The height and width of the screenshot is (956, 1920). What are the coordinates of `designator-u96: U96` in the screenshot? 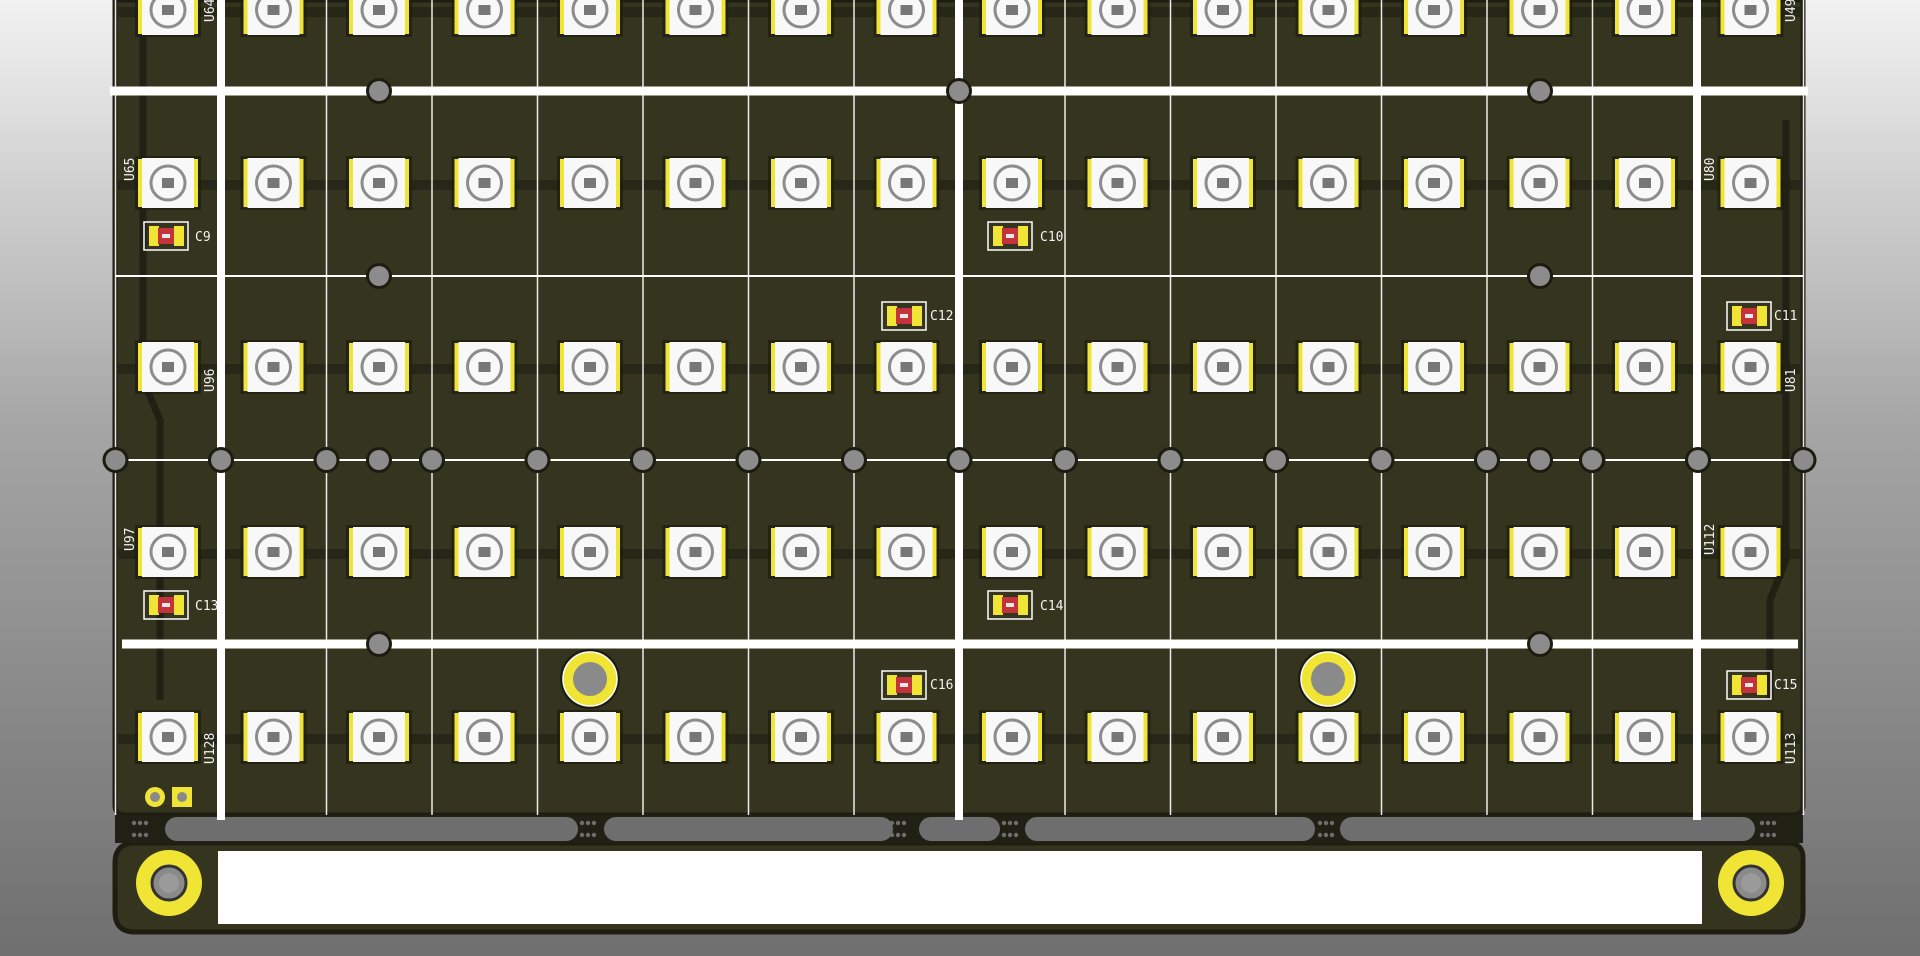 It's located at (210, 380).